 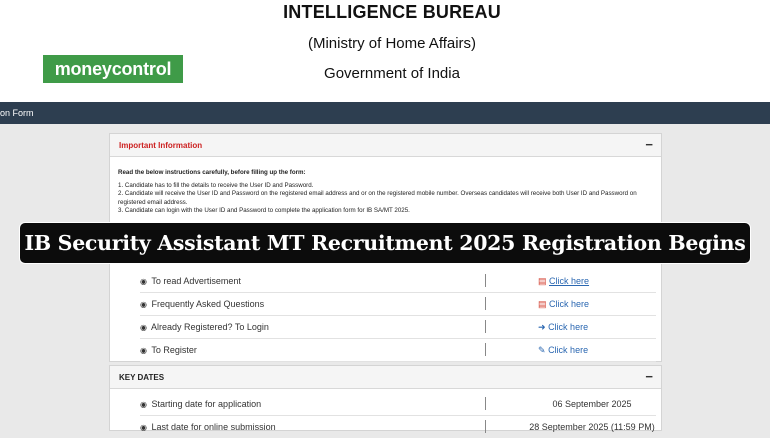 I want to click on page-title: INTELLIGENCE BUREAU, so click(x=392, y=12).